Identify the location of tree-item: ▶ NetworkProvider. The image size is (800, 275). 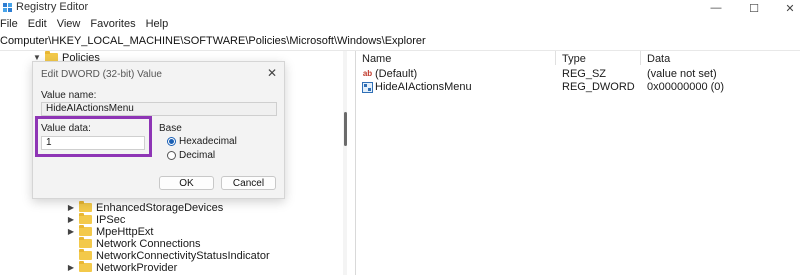
(121, 267).